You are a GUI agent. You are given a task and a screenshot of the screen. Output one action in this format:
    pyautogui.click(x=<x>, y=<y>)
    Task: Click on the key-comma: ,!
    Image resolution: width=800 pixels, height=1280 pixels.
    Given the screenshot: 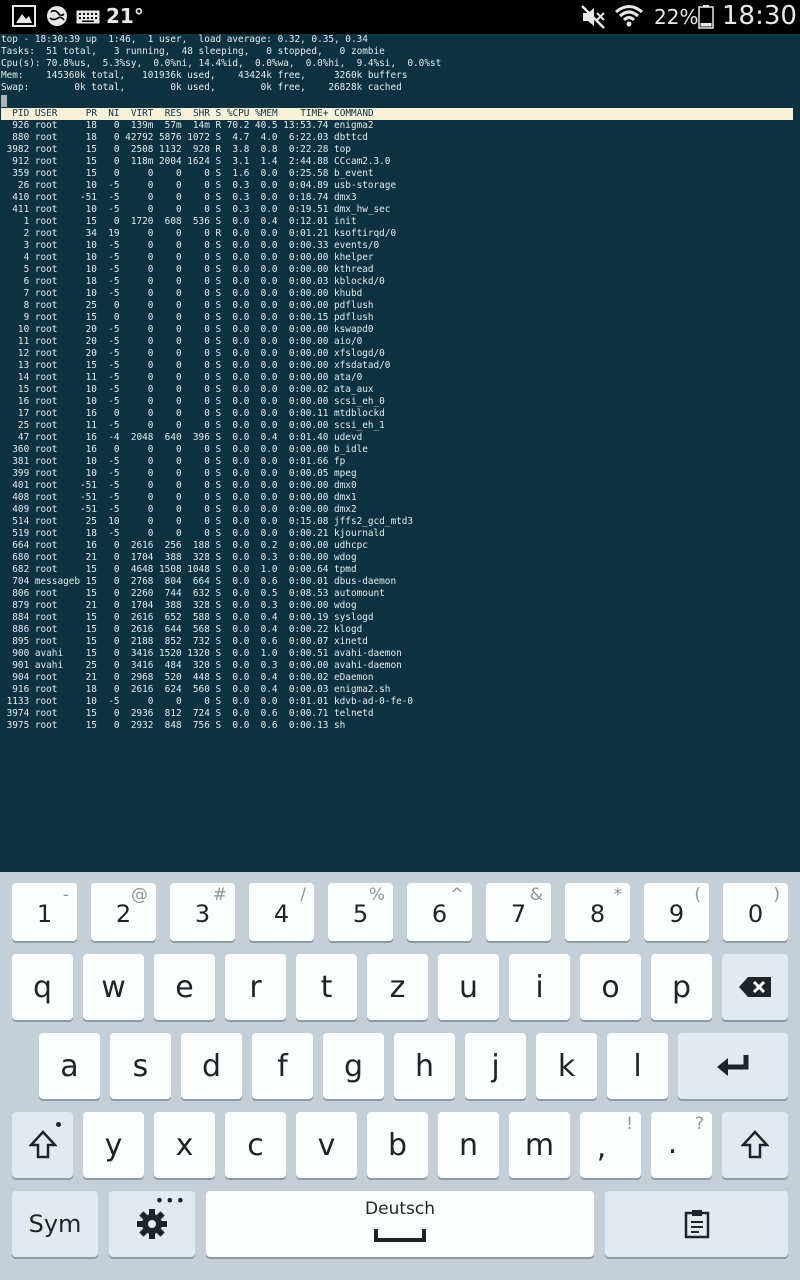 What is the action you would take?
    pyautogui.click(x=610, y=1145)
    